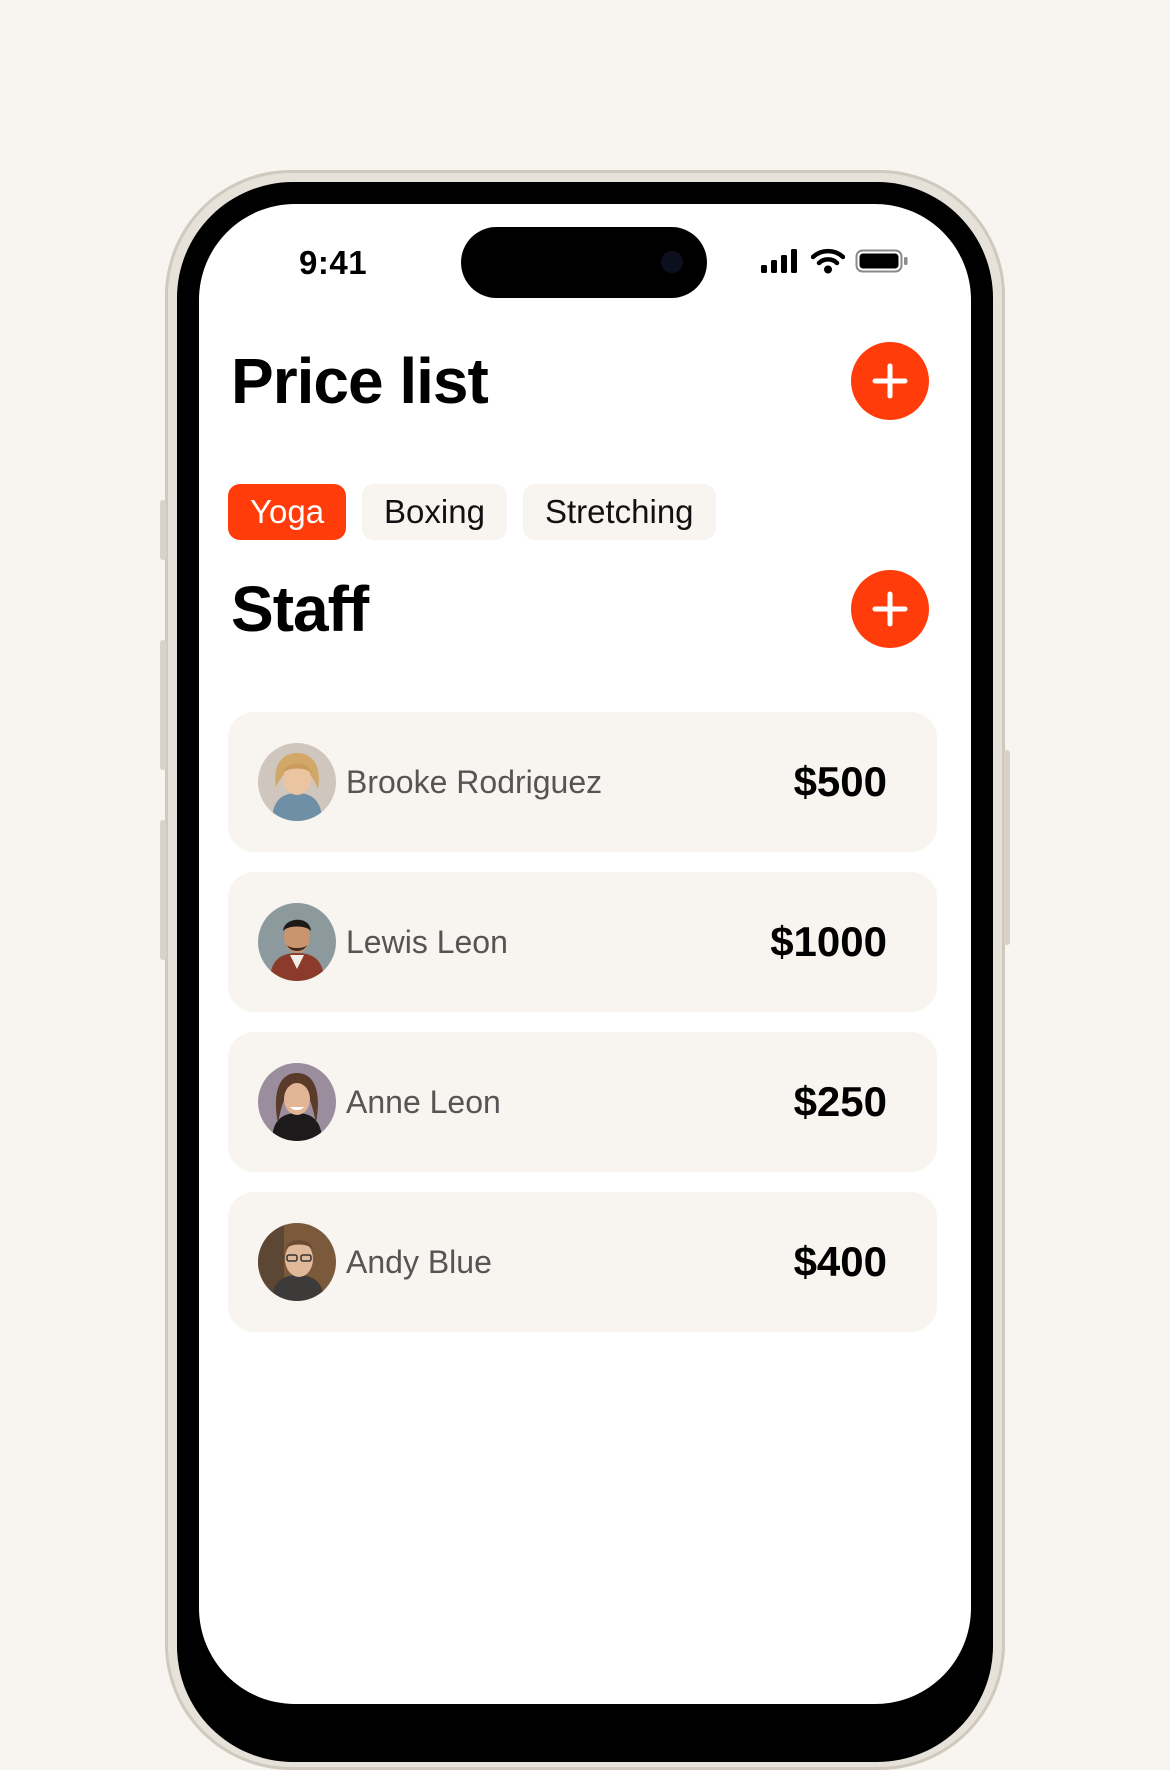 The image size is (1170, 1770). I want to click on tab-boxing: Boxing, so click(434, 512).